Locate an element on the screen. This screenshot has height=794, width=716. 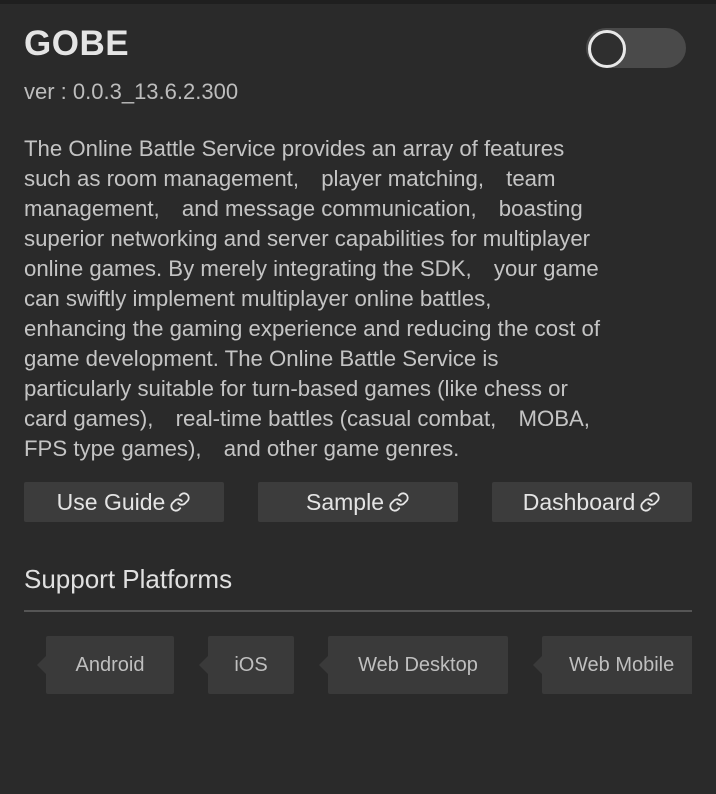
platform-tag-android: Android is located at coordinates (105, 665).